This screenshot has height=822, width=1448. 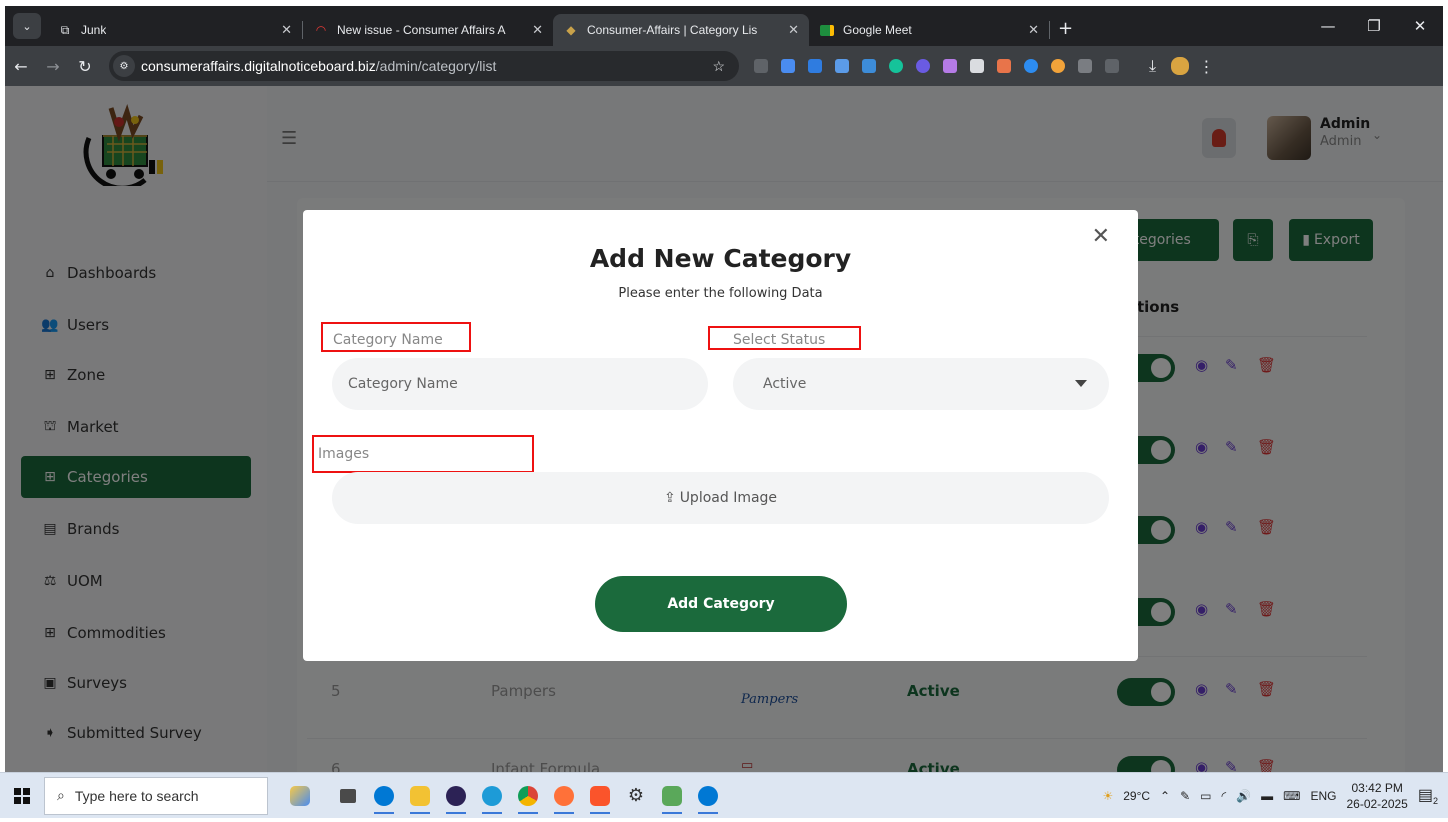 What do you see at coordinates (564, 796) in the screenshot?
I see `firefox-icon` at bounding box center [564, 796].